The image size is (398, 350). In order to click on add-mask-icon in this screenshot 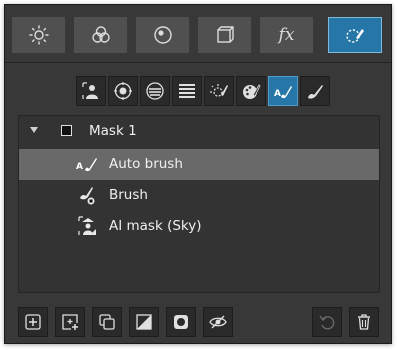, I will do `click(33, 322)`.